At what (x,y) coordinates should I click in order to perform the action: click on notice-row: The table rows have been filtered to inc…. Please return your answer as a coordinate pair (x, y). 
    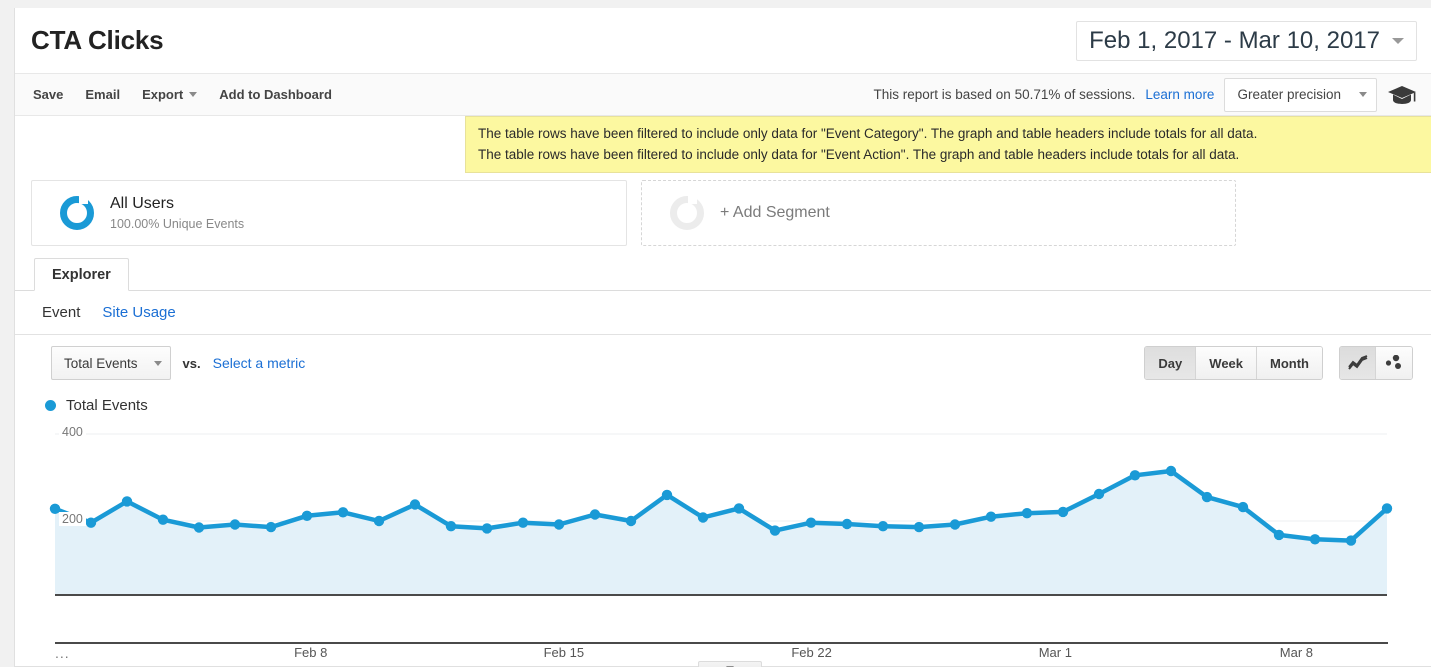
    Looking at the image, I should click on (723, 147).